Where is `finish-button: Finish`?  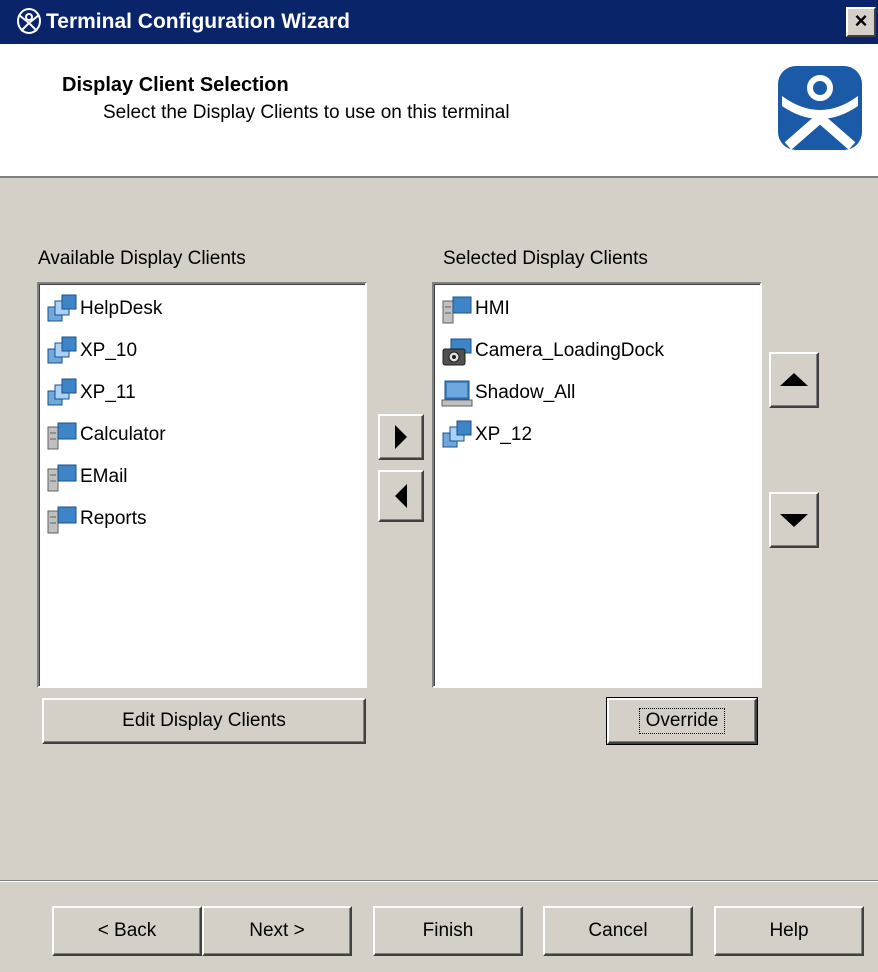 finish-button: Finish is located at coordinates (448, 931).